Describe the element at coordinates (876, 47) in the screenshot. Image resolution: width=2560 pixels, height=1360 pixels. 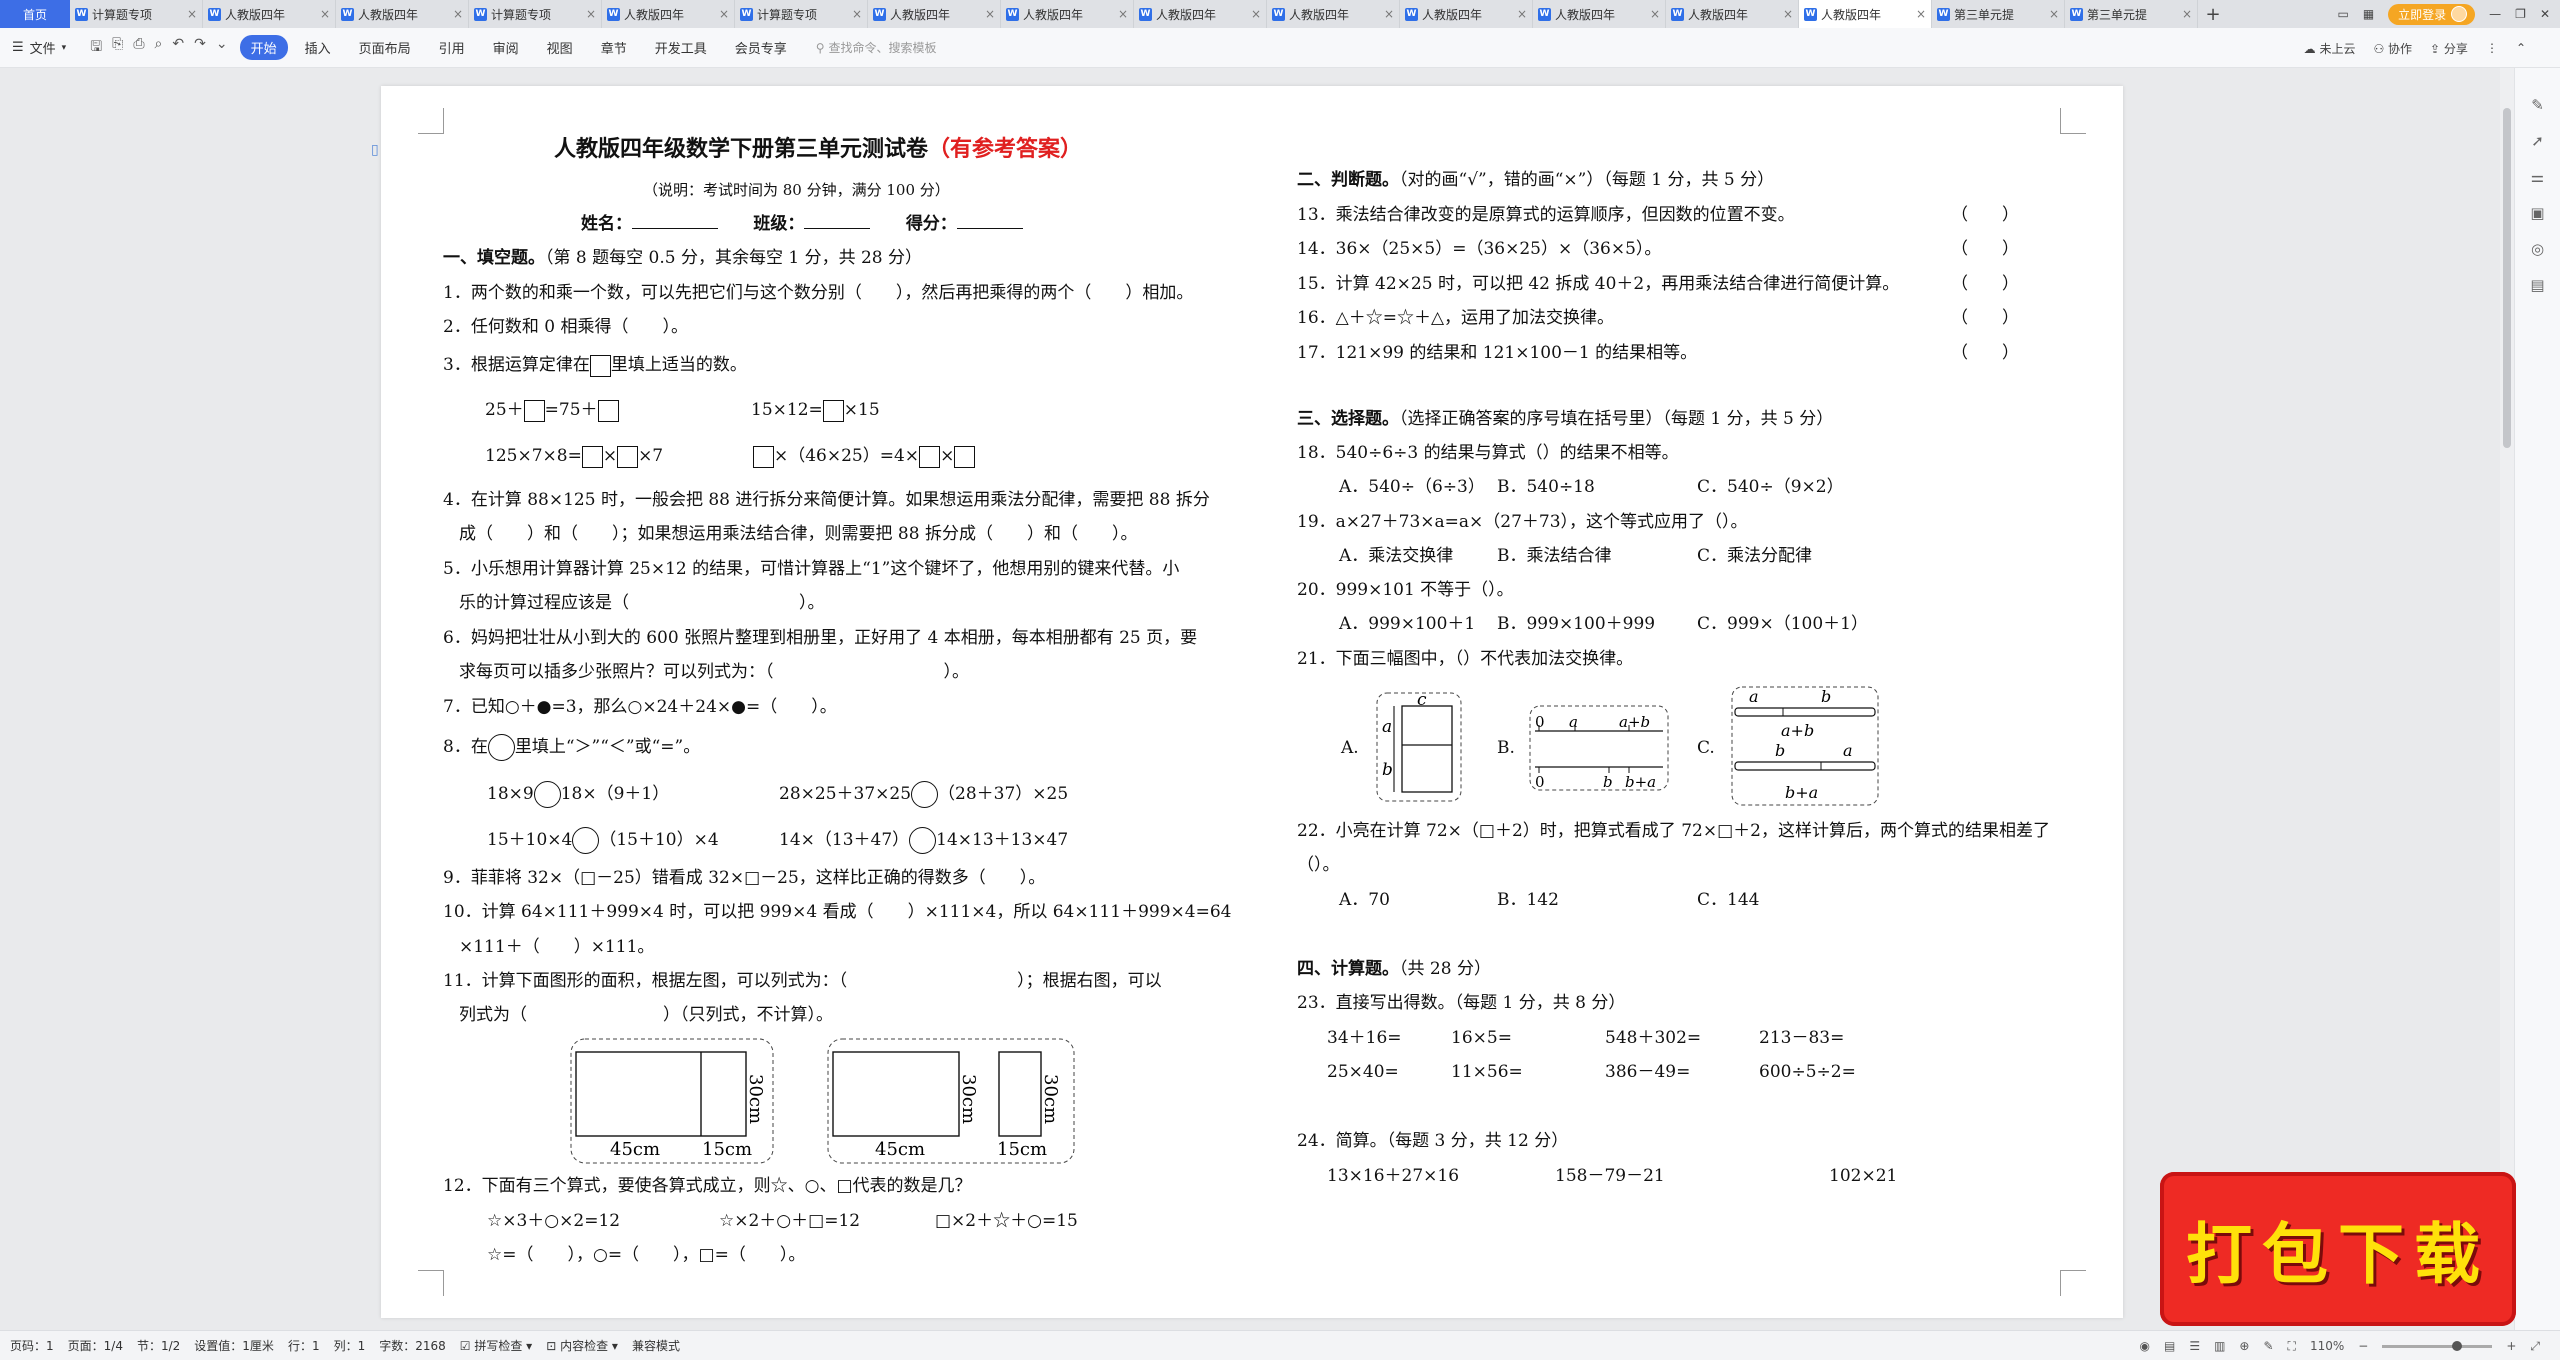
I see `command-search: ⚲ 查找命令、搜索模板` at that location.